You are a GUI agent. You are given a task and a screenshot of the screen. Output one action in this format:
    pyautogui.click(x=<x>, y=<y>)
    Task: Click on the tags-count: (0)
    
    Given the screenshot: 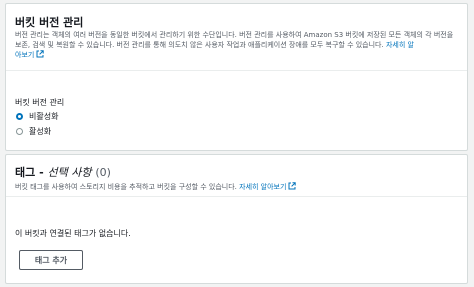 What is the action you would take?
    pyautogui.click(x=103, y=172)
    